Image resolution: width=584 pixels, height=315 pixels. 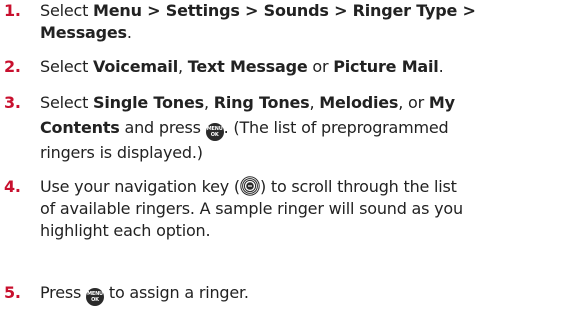 What do you see at coordinates (176, 292) in the screenshot?
I see `text: to assign a ringer.` at bounding box center [176, 292].